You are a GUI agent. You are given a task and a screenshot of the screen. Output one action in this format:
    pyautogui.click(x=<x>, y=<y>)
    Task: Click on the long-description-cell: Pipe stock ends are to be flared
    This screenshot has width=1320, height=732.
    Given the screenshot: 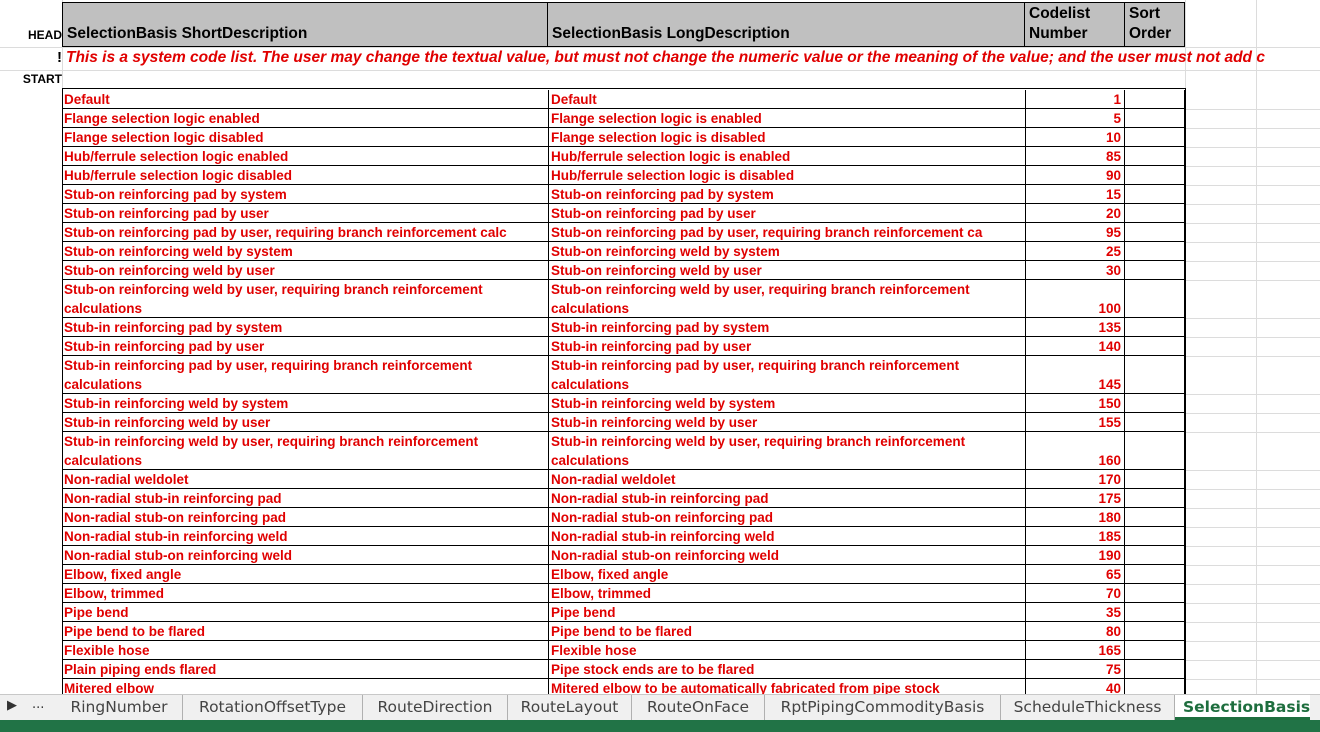 What is the action you would take?
    pyautogui.click(x=787, y=669)
    